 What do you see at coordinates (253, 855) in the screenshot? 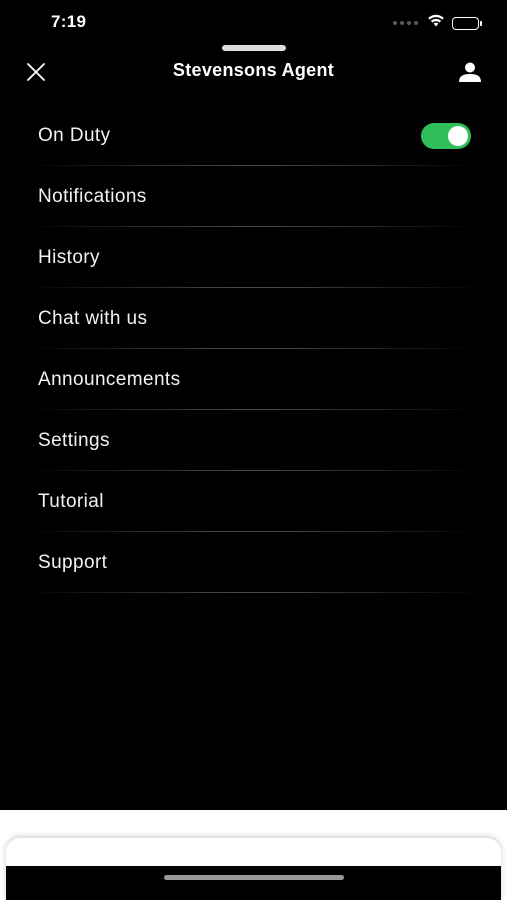
I see `bottom-sheet` at bounding box center [253, 855].